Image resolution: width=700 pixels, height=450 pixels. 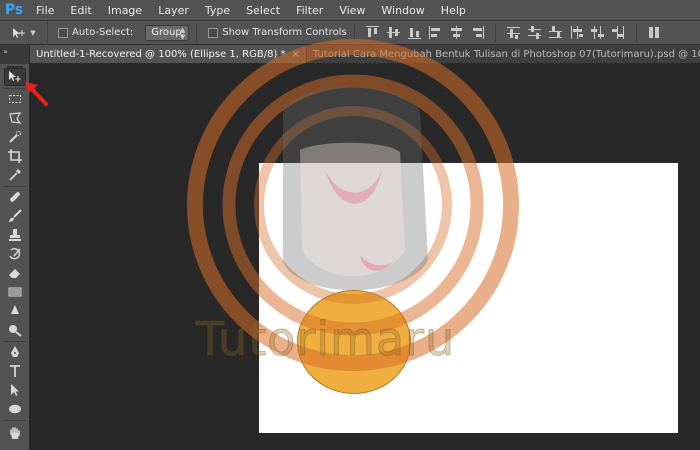 I want to click on show-transform-controls-label: Show Transform Controls, so click(x=284, y=32).